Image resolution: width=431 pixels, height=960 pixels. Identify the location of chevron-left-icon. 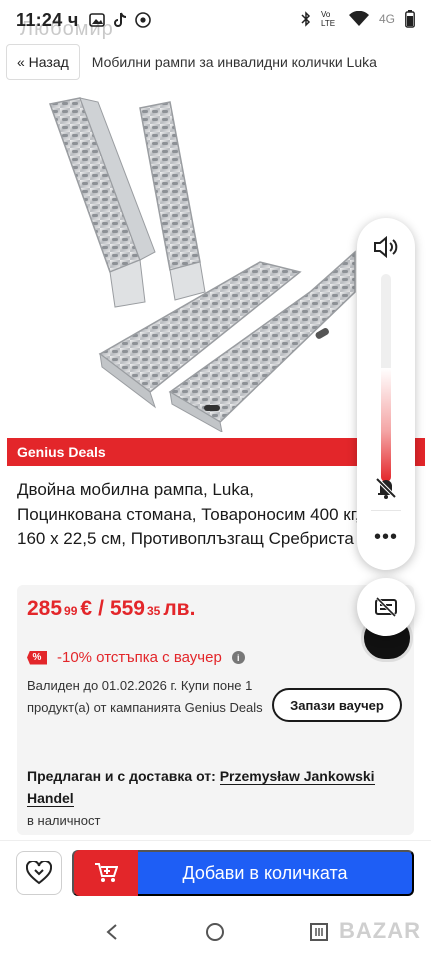
(111, 932).